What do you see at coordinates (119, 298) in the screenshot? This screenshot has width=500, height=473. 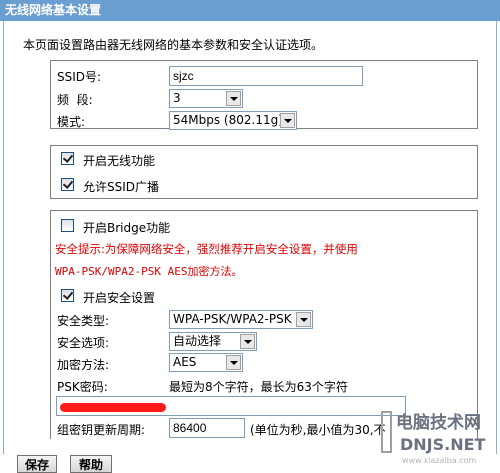 I see `security-enable-label: 开启安全设置` at bounding box center [119, 298].